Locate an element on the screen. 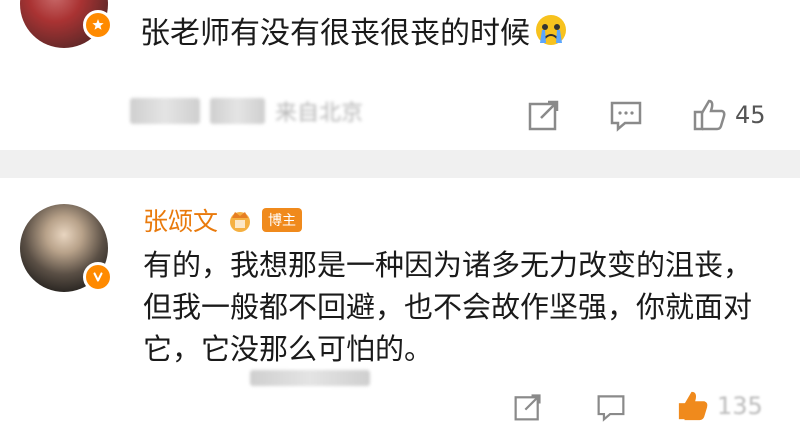 The image size is (800, 439). crown-icon is located at coordinates (240, 222).